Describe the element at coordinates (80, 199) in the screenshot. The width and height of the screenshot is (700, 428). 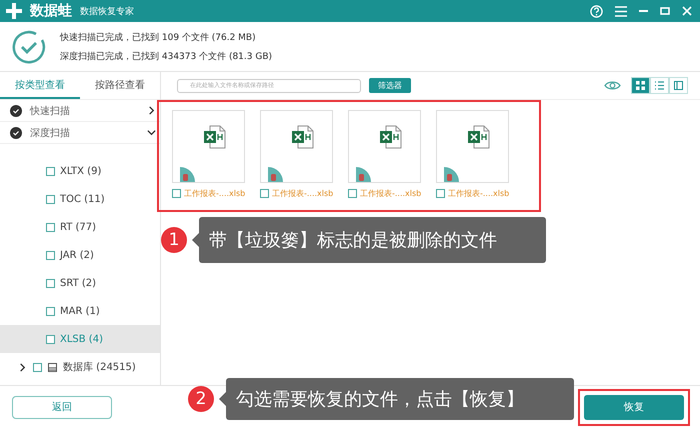
I see `file-type-item: TOC (11)` at that location.